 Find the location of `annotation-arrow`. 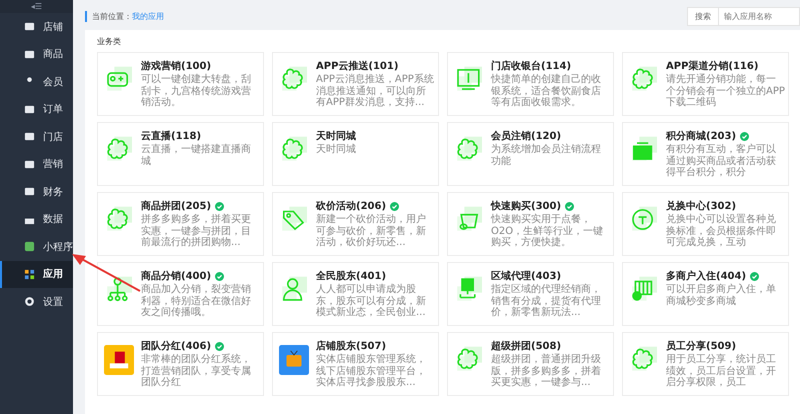

annotation-arrow is located at coordinates (107, 273).